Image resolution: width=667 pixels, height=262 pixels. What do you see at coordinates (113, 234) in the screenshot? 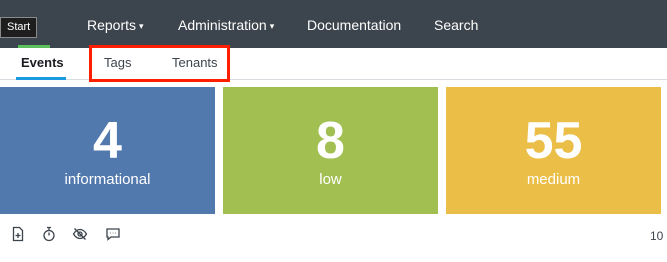
I see `comment-icon` at bounding box center [113, 234].